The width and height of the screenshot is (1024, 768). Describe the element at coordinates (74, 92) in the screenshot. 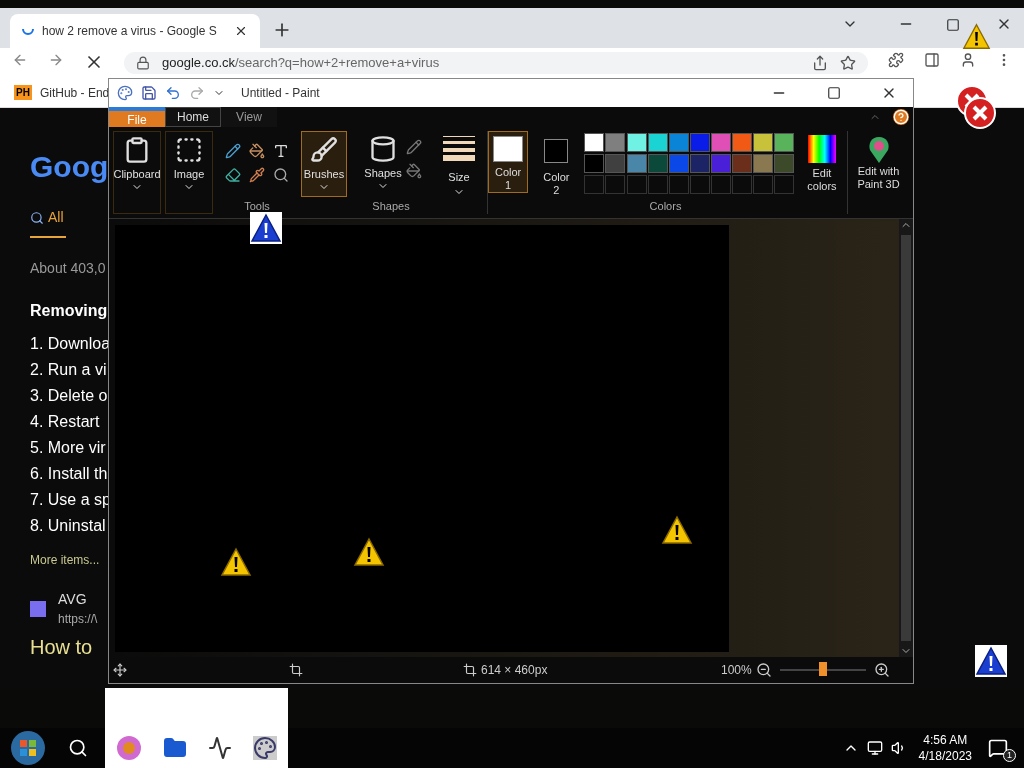

I see `bookmark-link: GitHub - End` at that location.